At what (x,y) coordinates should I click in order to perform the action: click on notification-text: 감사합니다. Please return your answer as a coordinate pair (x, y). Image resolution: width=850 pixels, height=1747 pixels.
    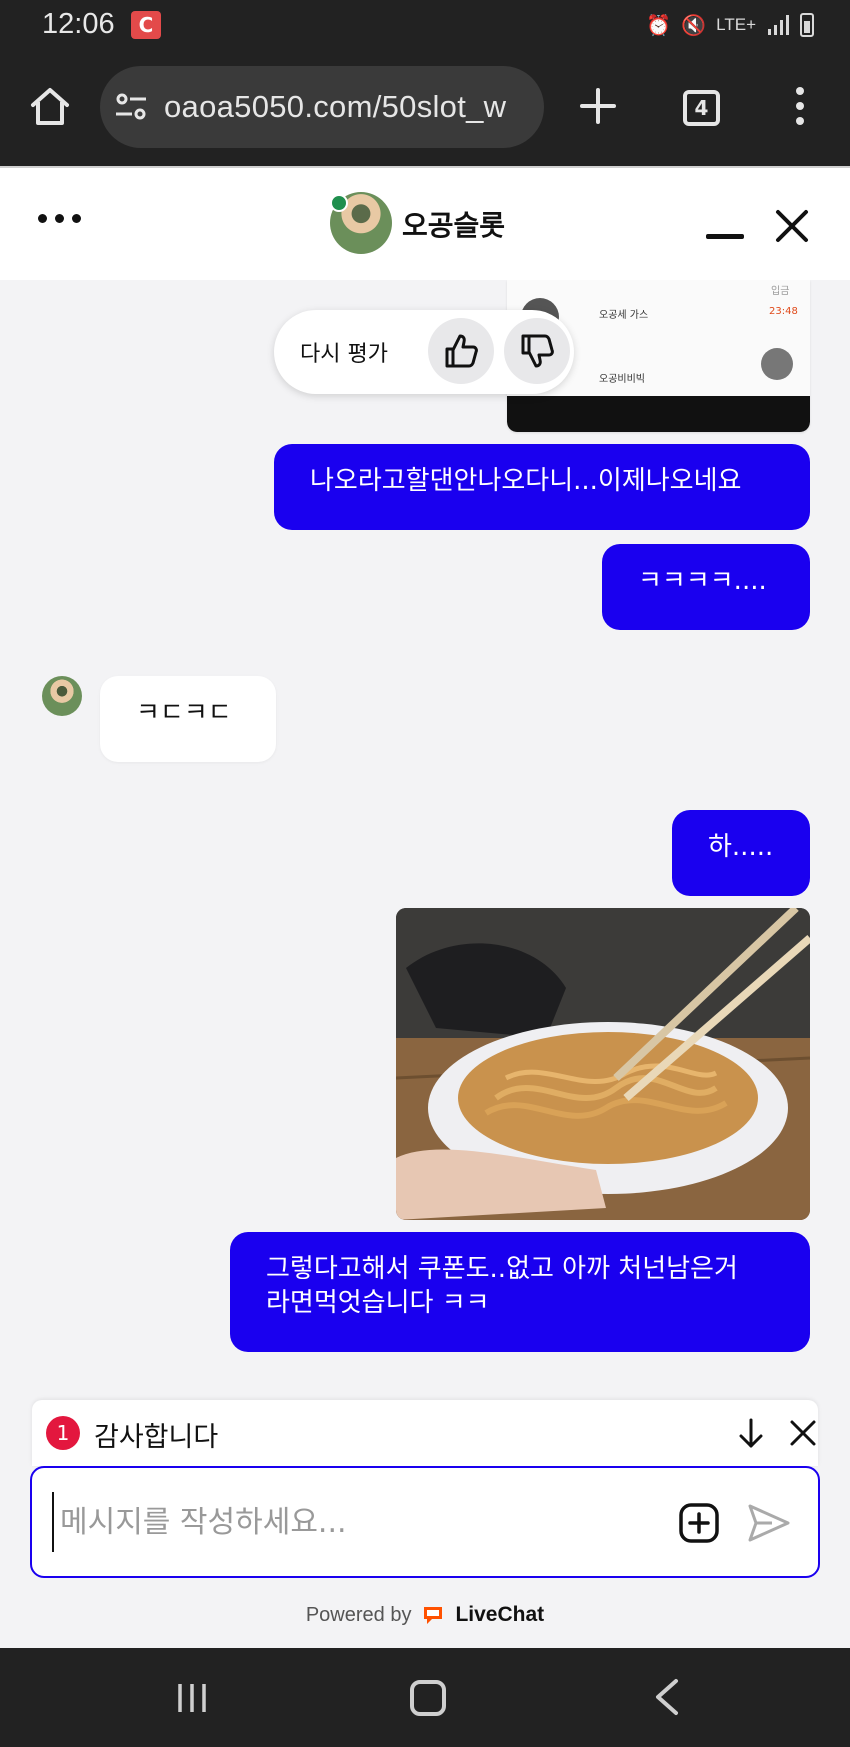
    Looking at the image, I should click on (156, 1437).